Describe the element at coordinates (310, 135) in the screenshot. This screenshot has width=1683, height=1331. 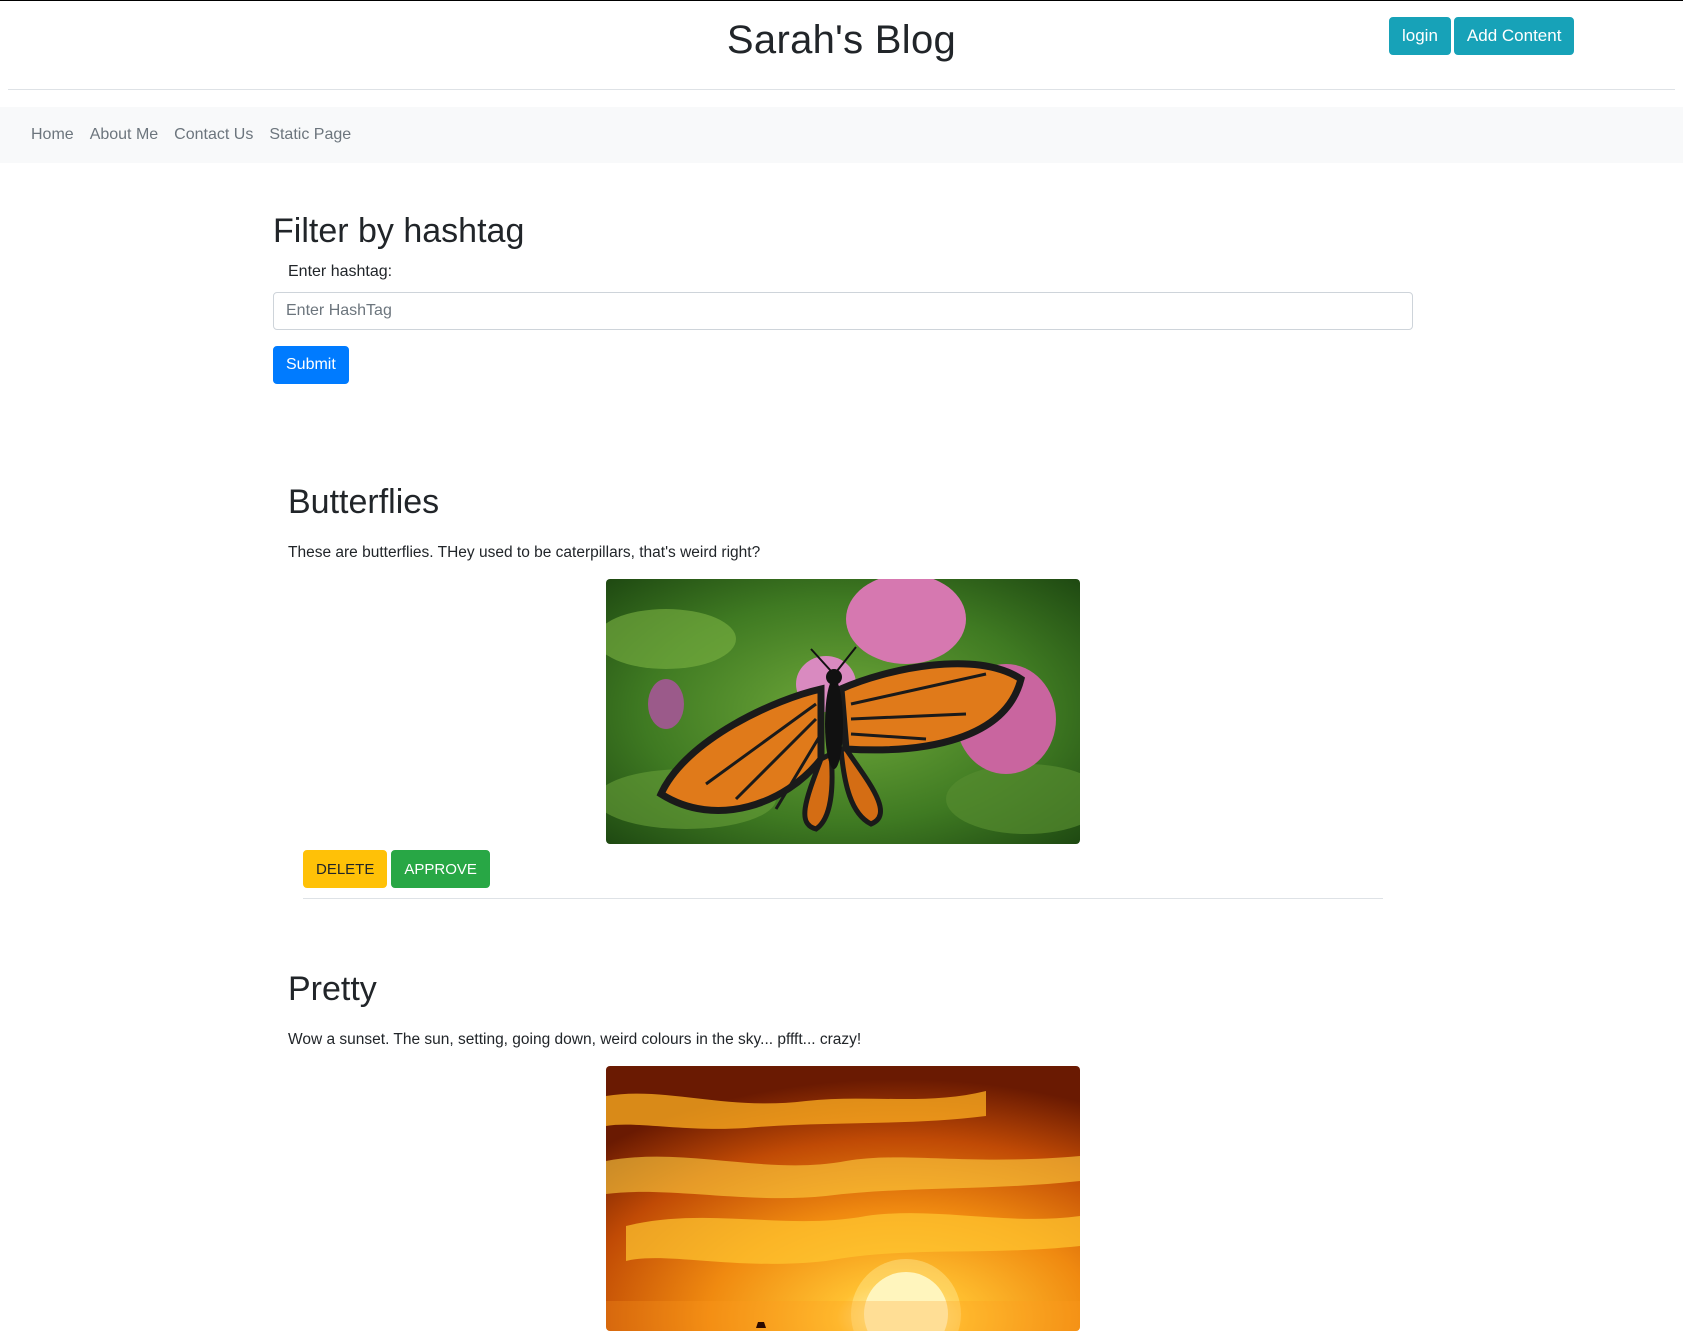
I see `nav-link-static-page: Static Page` at that location.